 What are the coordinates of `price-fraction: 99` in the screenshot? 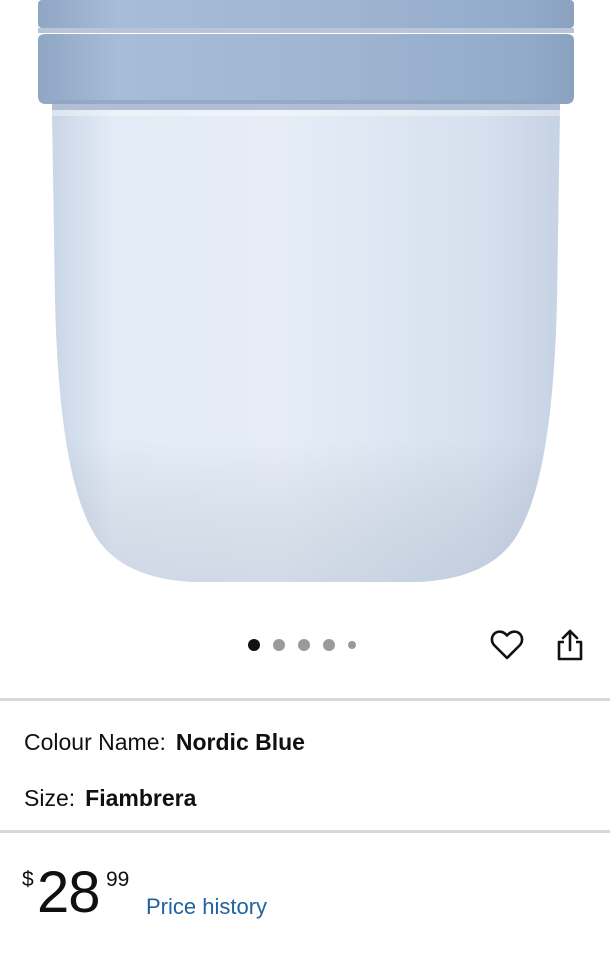 It's located at (118, 879).